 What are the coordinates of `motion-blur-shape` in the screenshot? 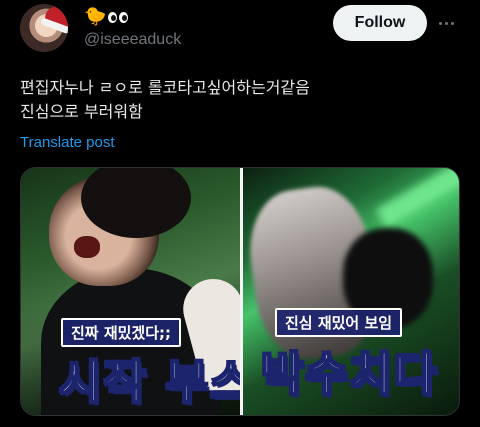 It's located at (417, 198).